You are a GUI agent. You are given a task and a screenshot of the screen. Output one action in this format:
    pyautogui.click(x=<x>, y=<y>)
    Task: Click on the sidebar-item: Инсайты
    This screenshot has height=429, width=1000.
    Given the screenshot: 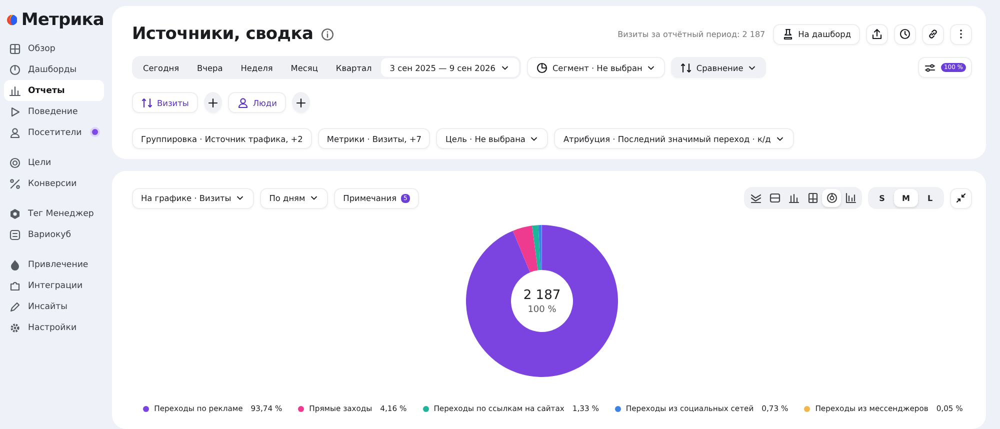 What is the action you would take?
    pyautogui.click(x=54, y=306)
    